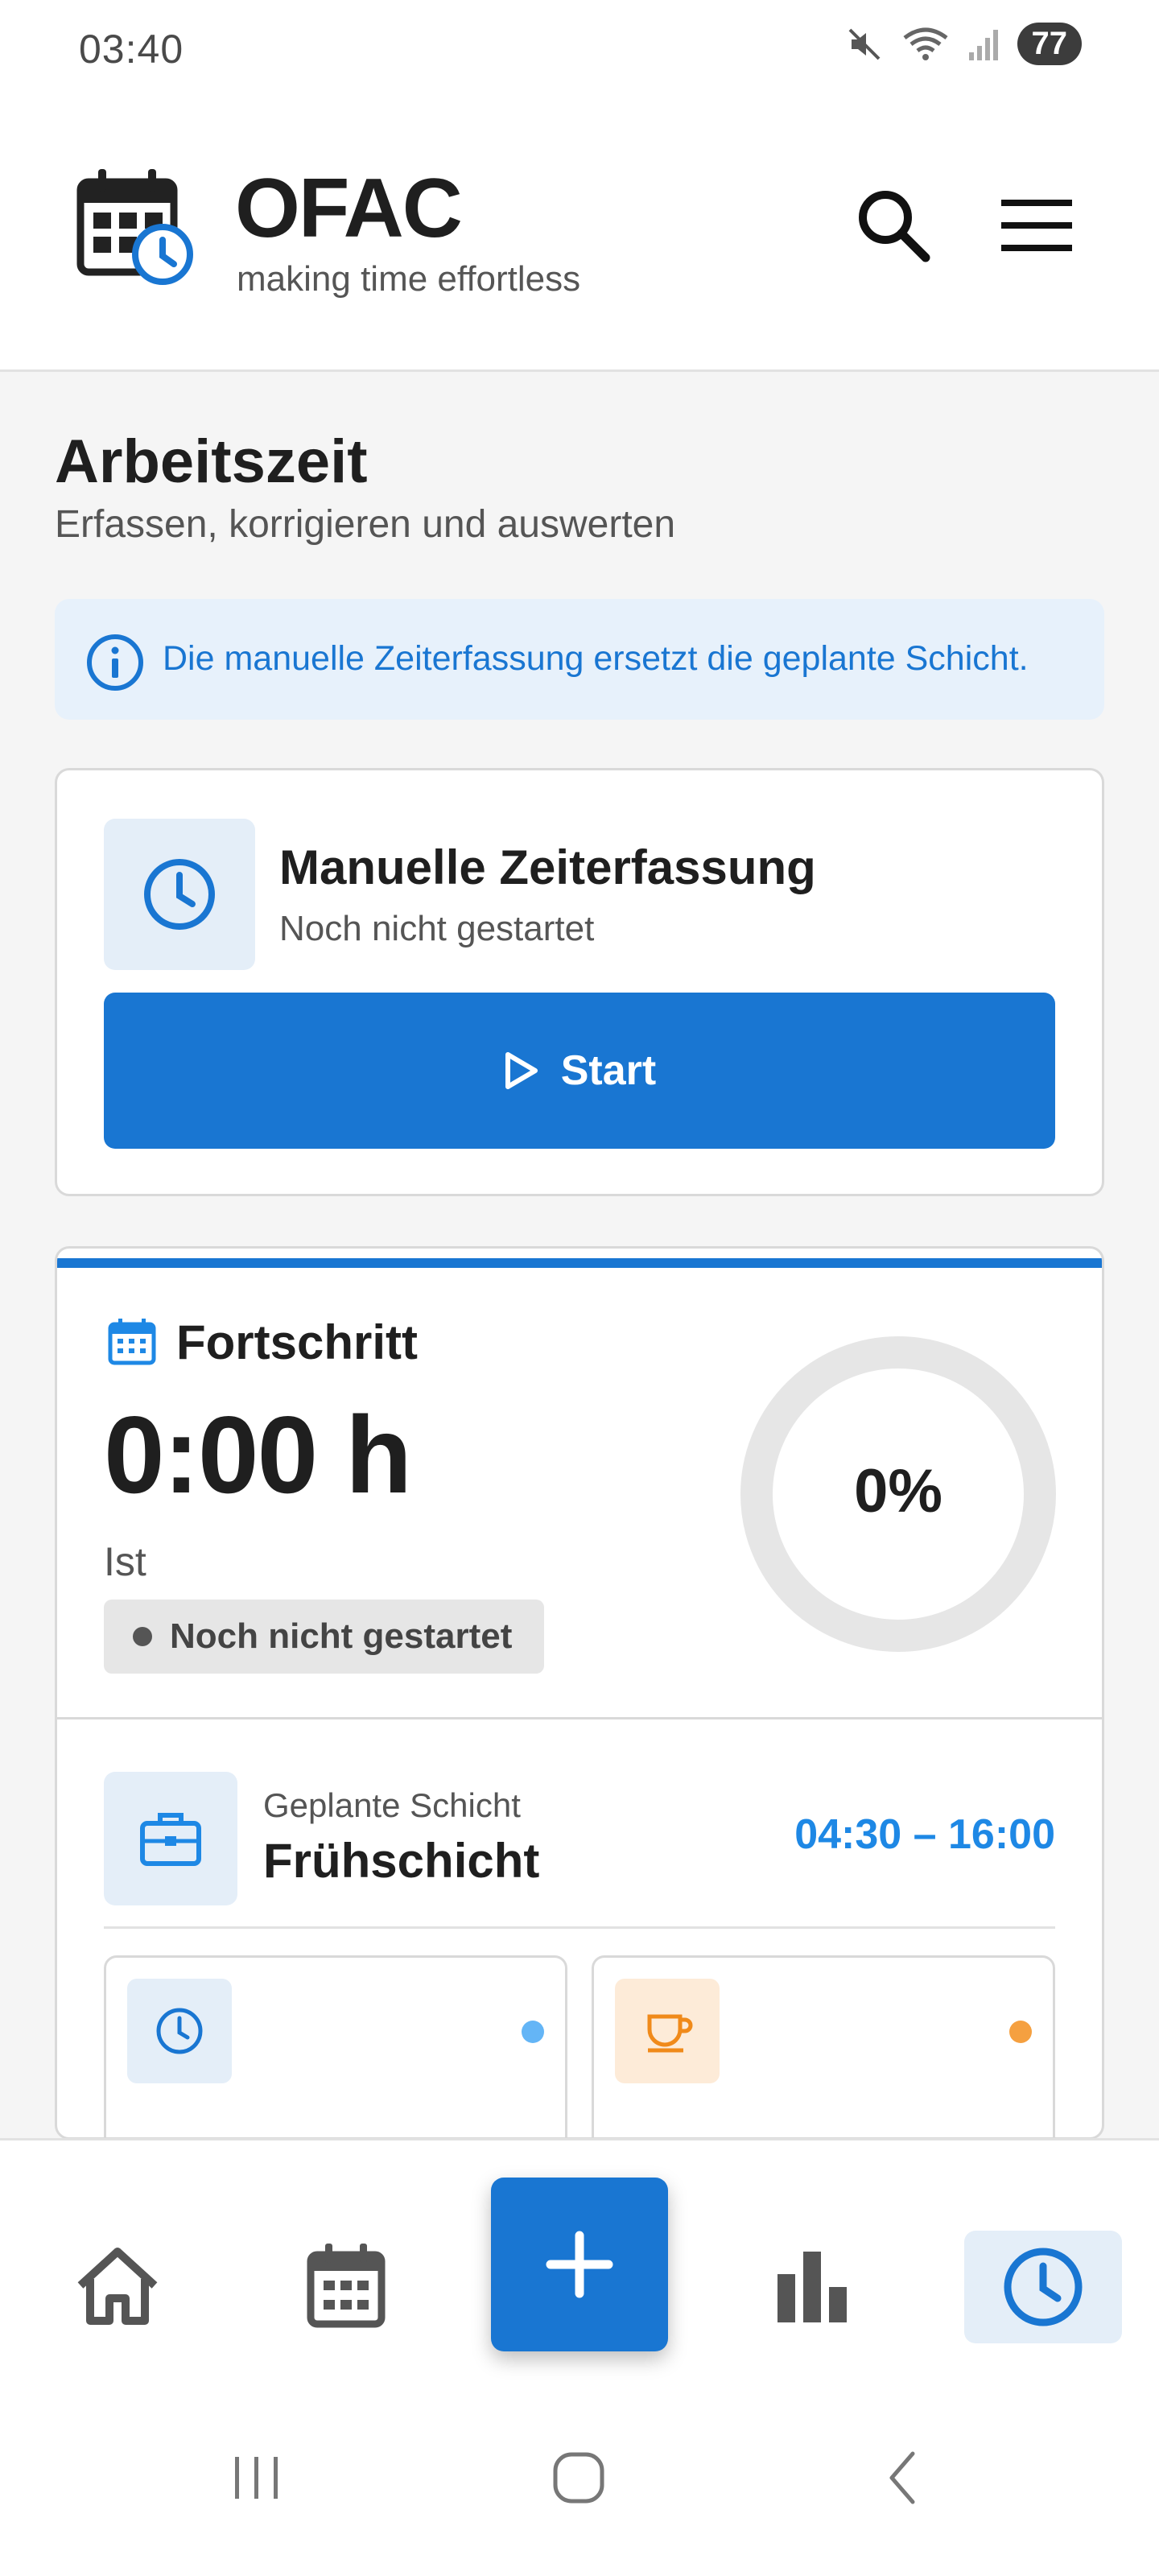 This screenshot has width=1159, height=2576. I want to click on nav-time-tab, so click(1043, 2287).